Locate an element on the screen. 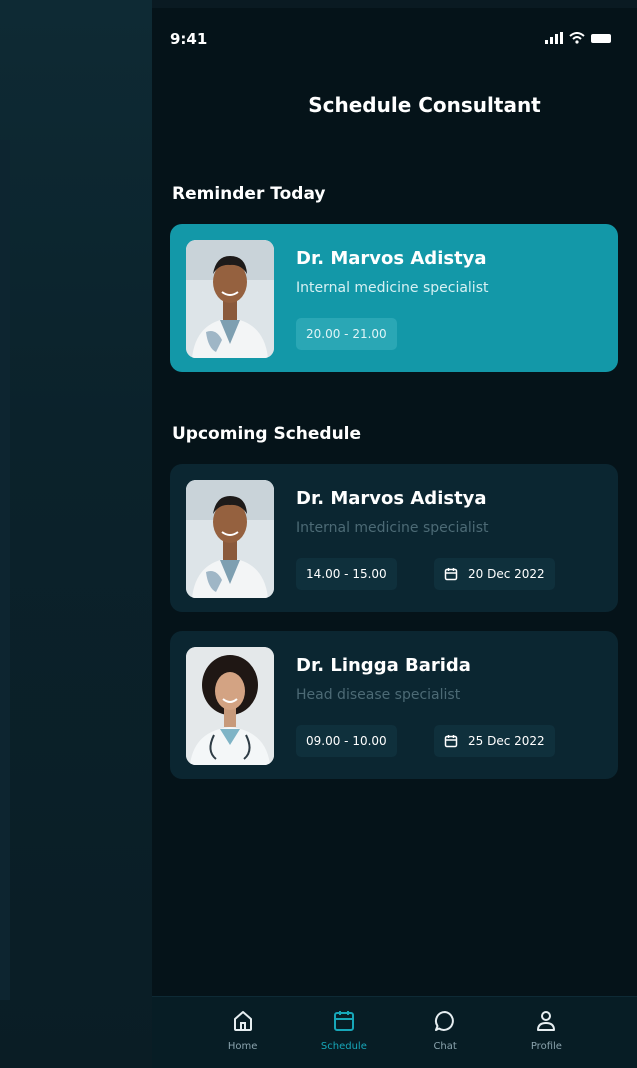  date-label: 20 Dec 2022 is located at coordinates (506, 574).